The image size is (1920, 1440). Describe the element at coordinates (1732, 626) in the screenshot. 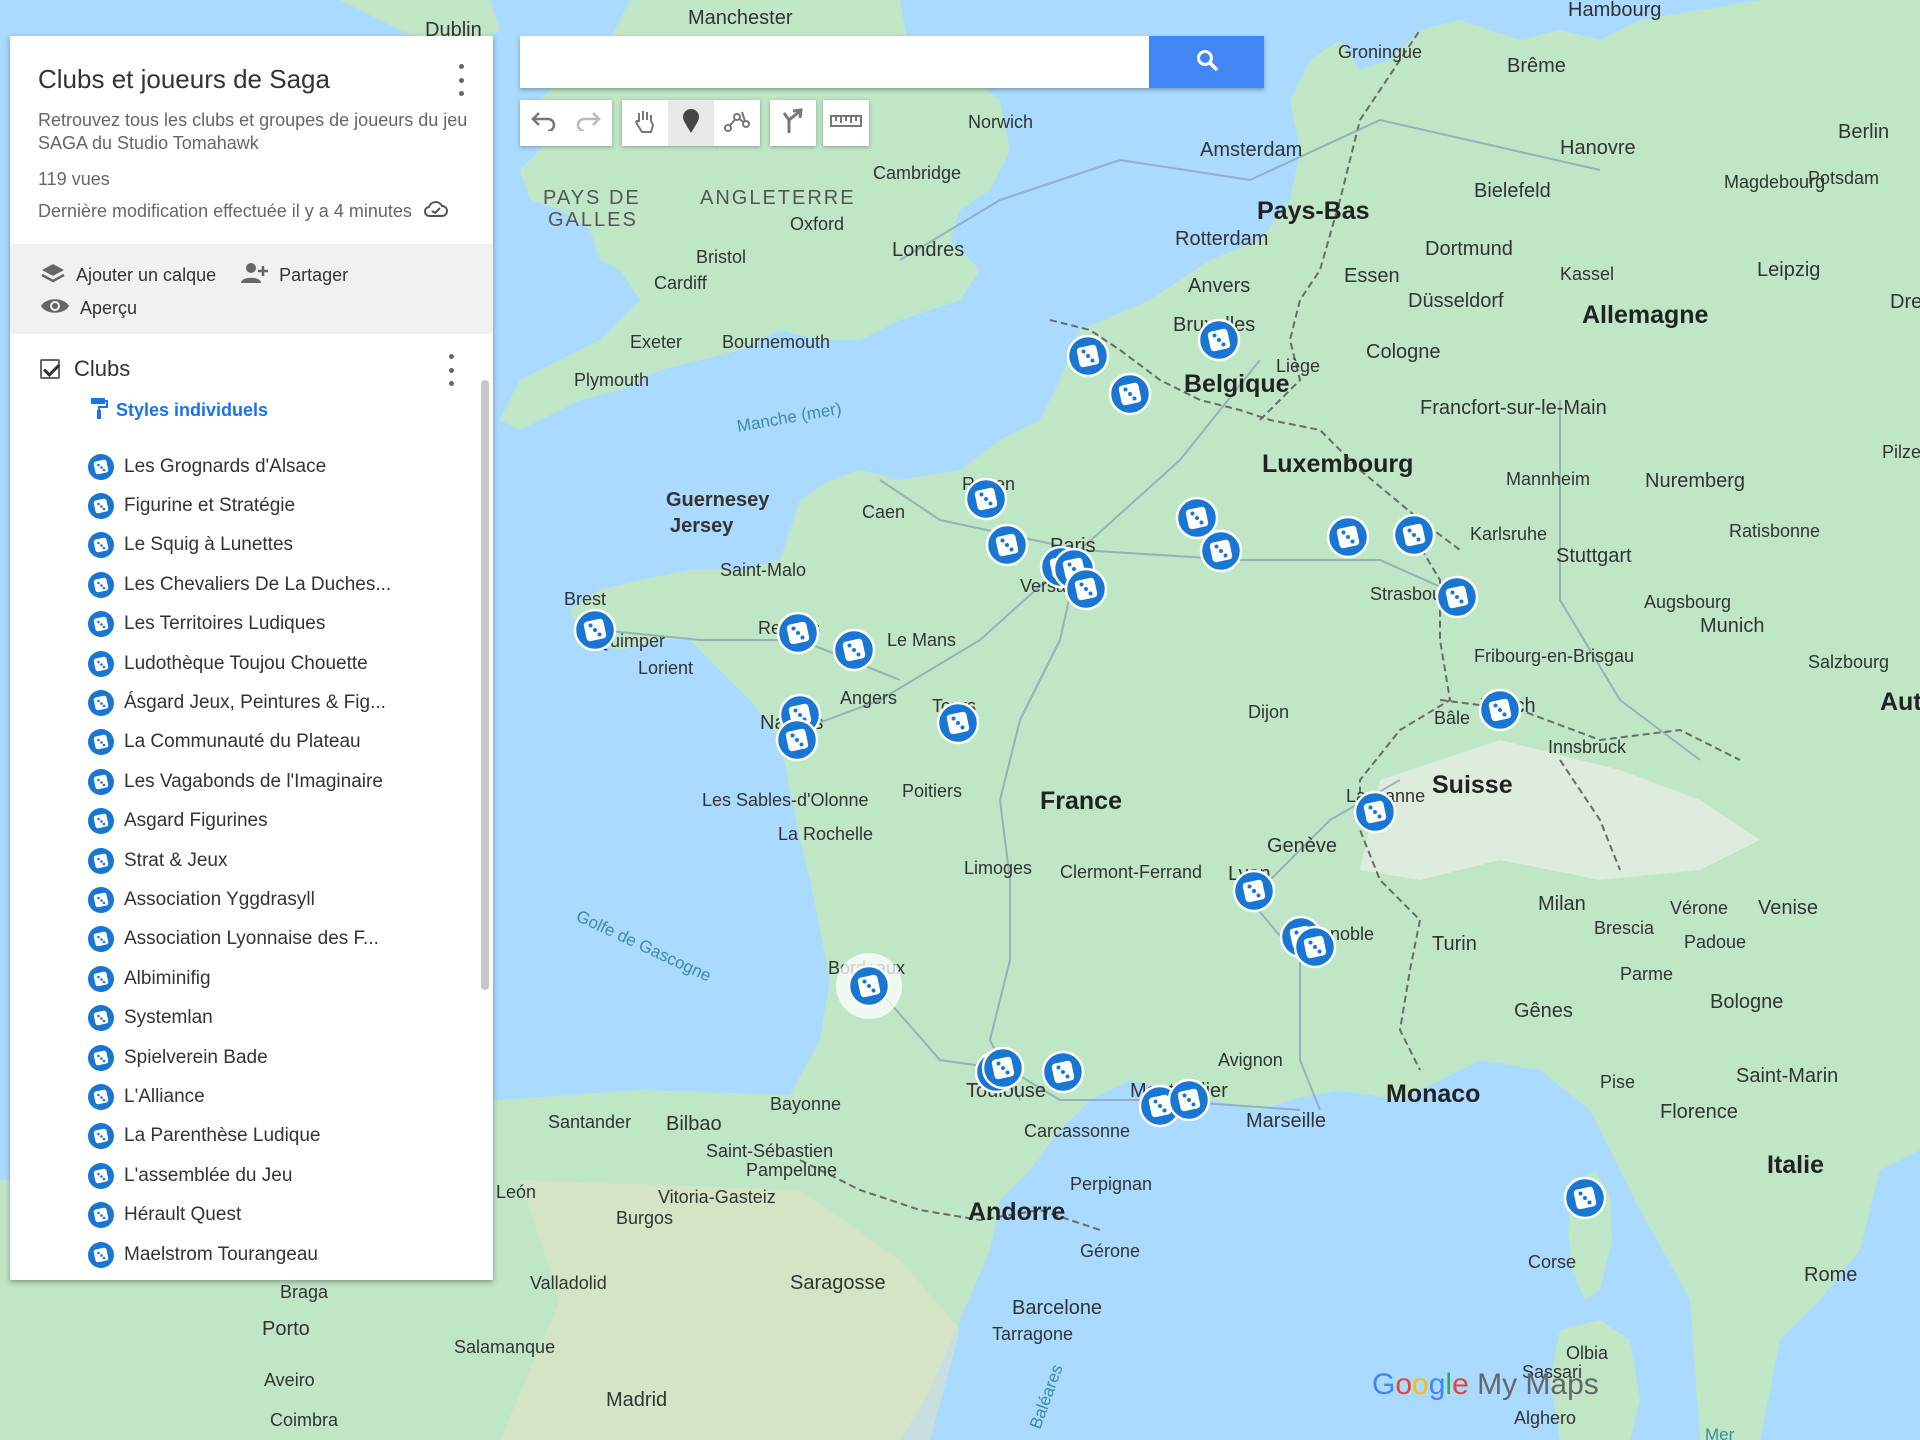

I see `svg-text: Munich` at that location.